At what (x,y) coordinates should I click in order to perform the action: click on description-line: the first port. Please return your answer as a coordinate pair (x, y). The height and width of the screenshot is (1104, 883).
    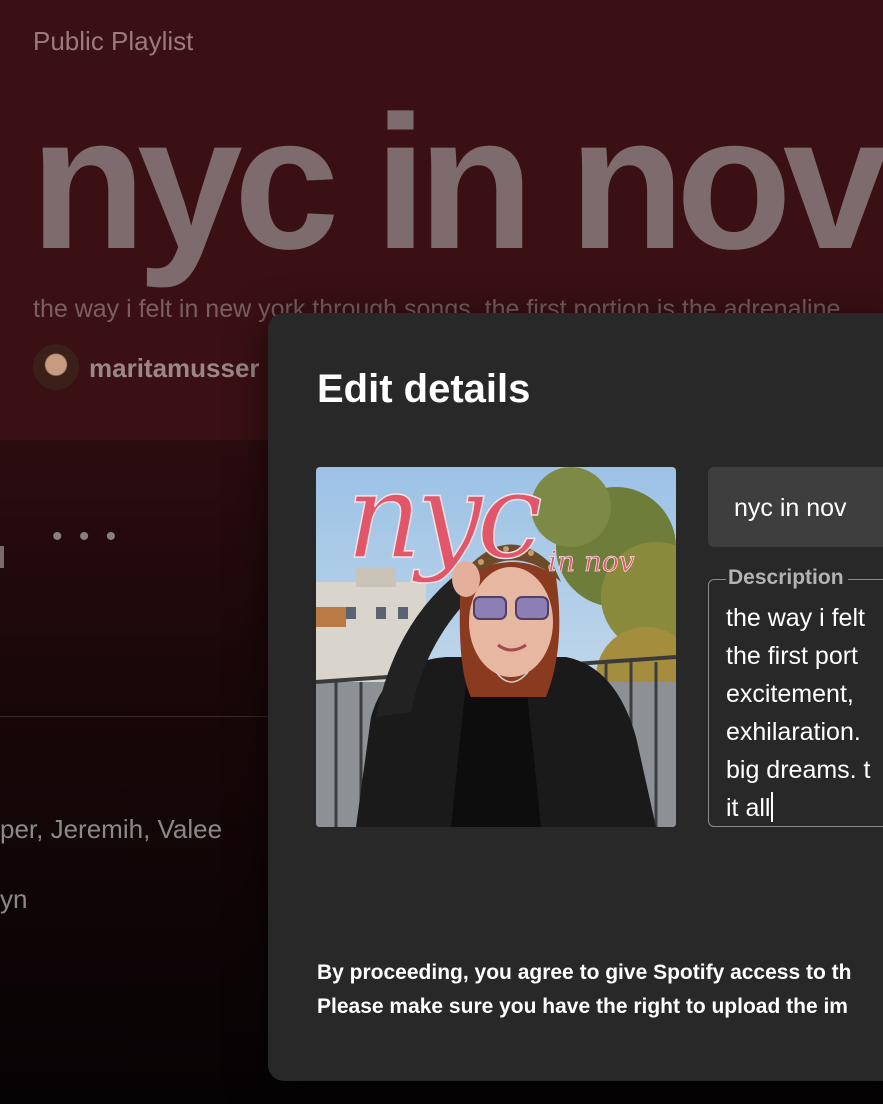
    Looking at the image, I should click on (792, 656).